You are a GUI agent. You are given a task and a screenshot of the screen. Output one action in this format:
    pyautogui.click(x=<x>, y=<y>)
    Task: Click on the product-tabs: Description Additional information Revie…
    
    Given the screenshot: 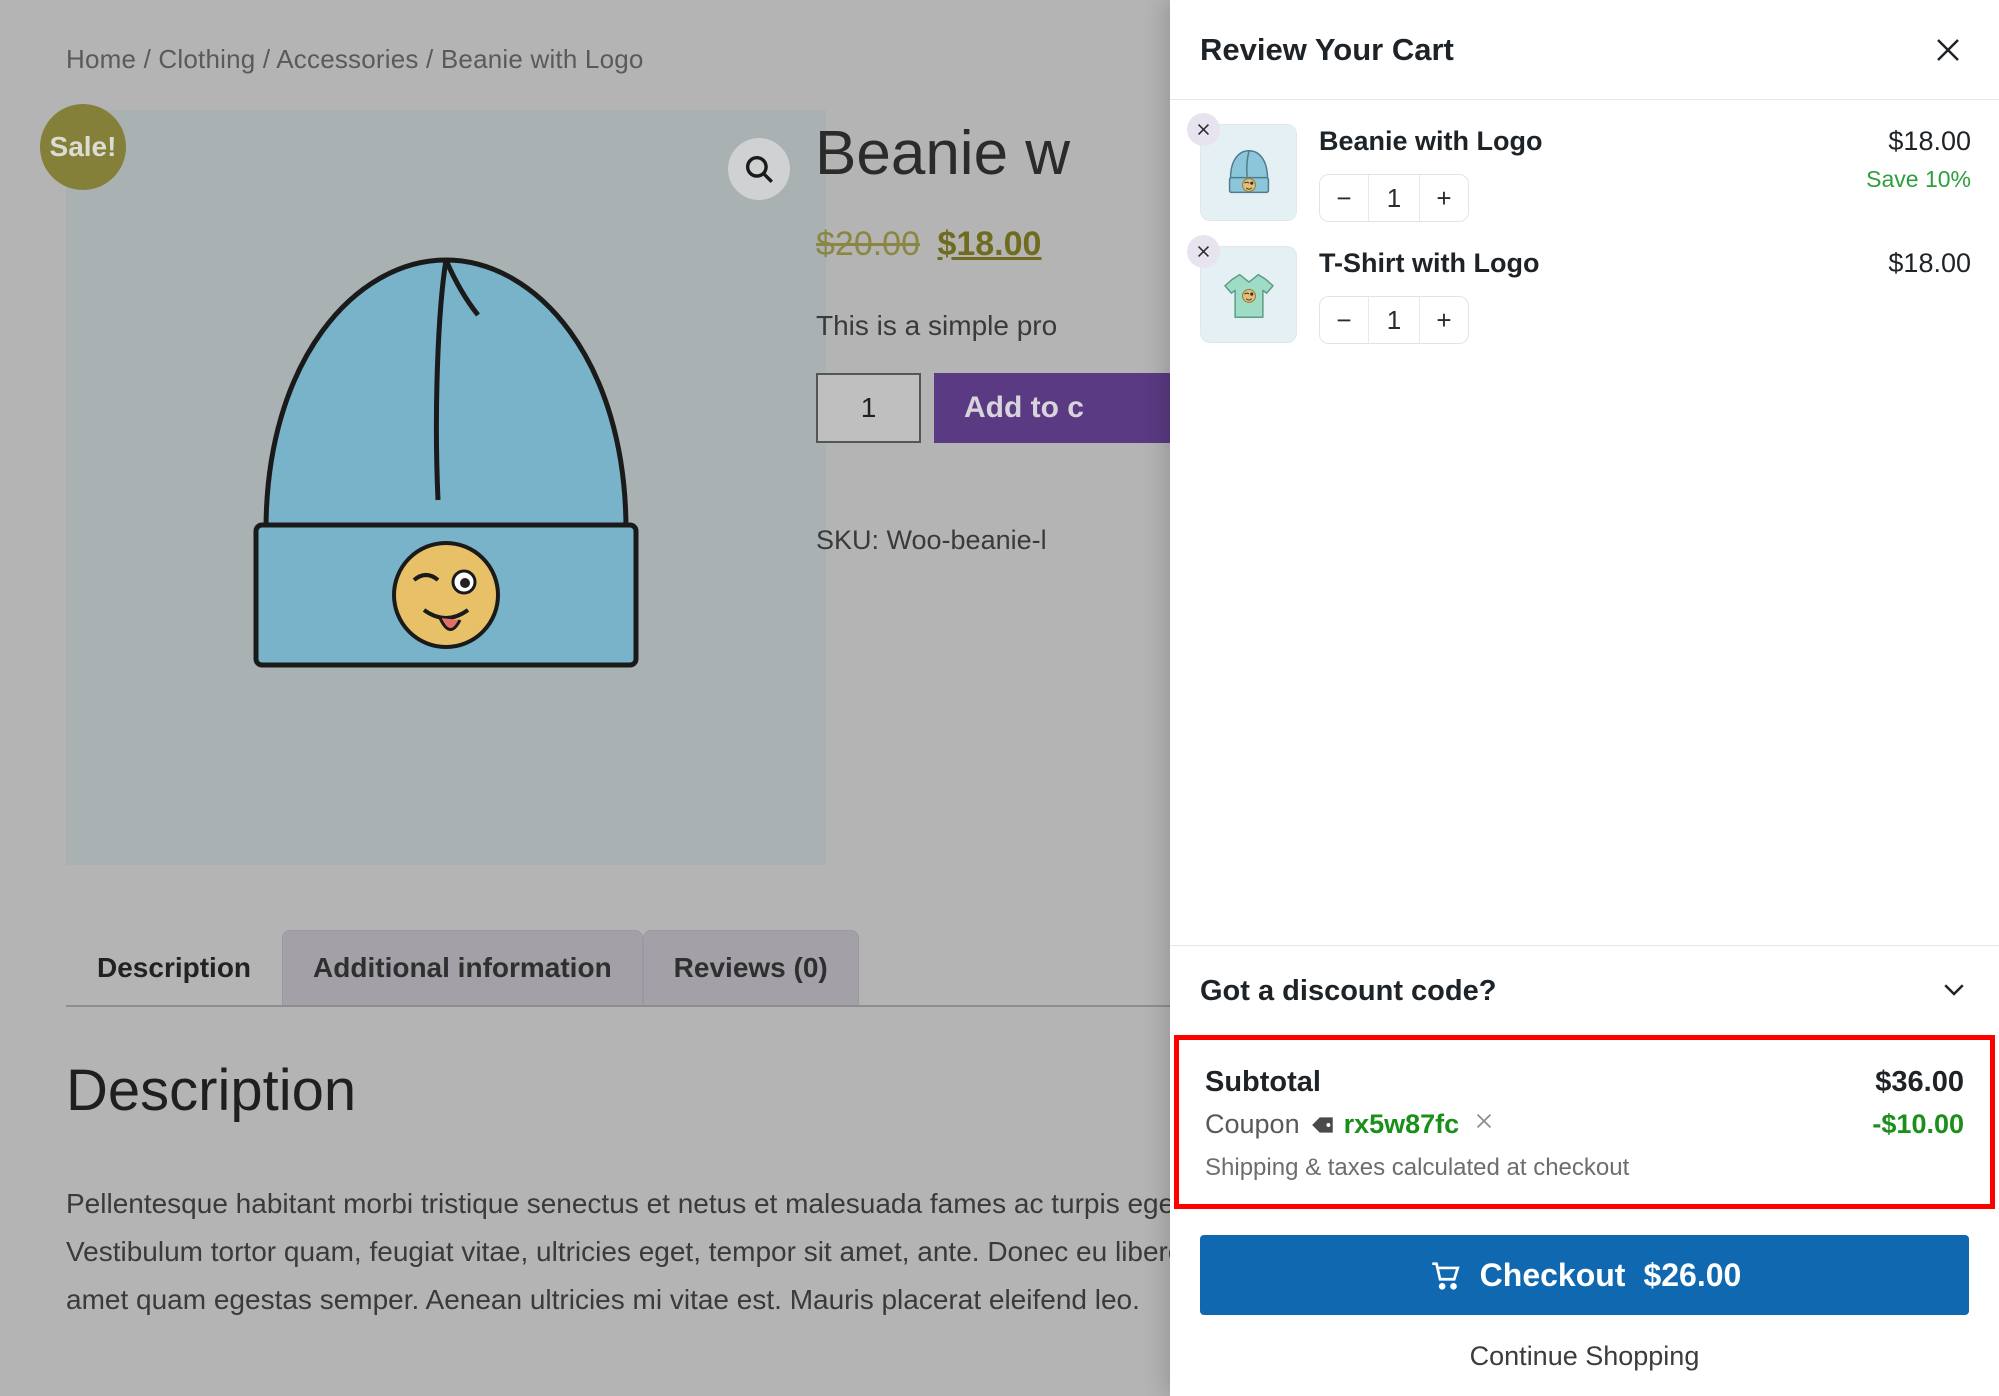 What is the action you would take?
    pyautogui.click(x=618, y=968)
    